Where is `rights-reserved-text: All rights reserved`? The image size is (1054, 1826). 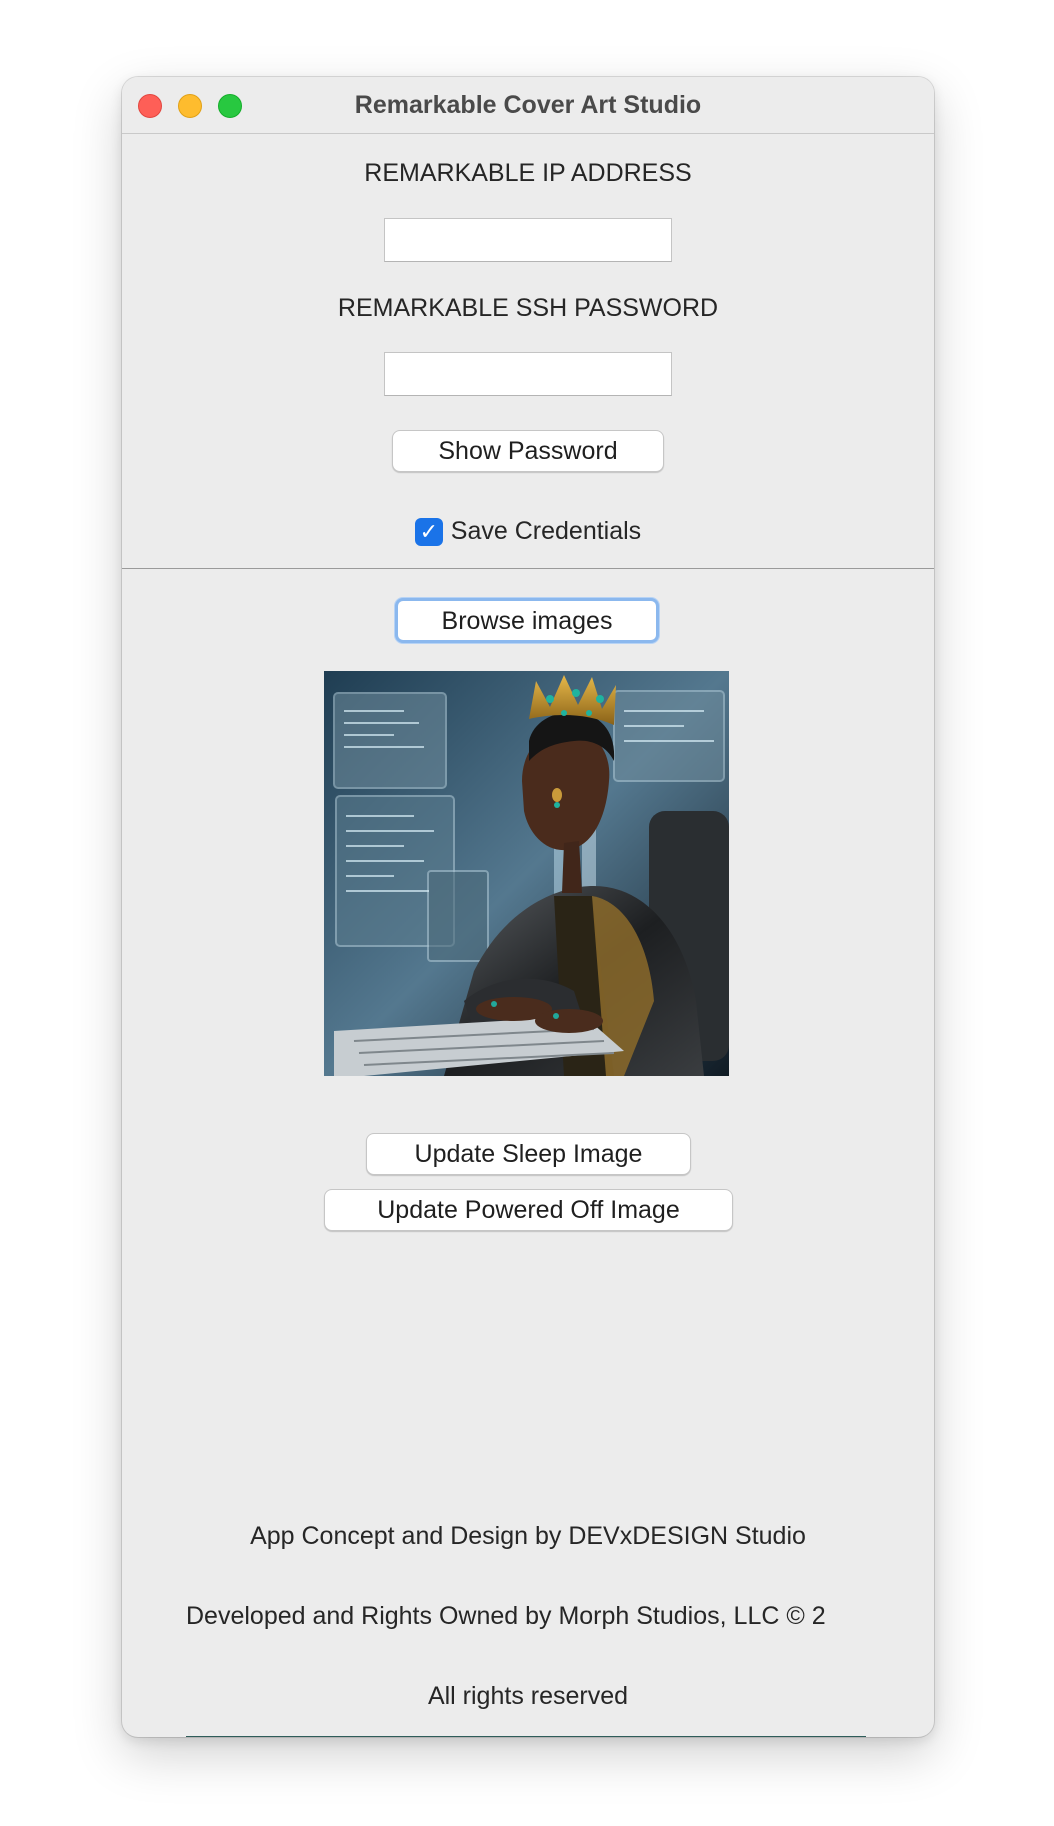 rights-reserved-text: All rights reserved is located at coordinates (528, 1696).